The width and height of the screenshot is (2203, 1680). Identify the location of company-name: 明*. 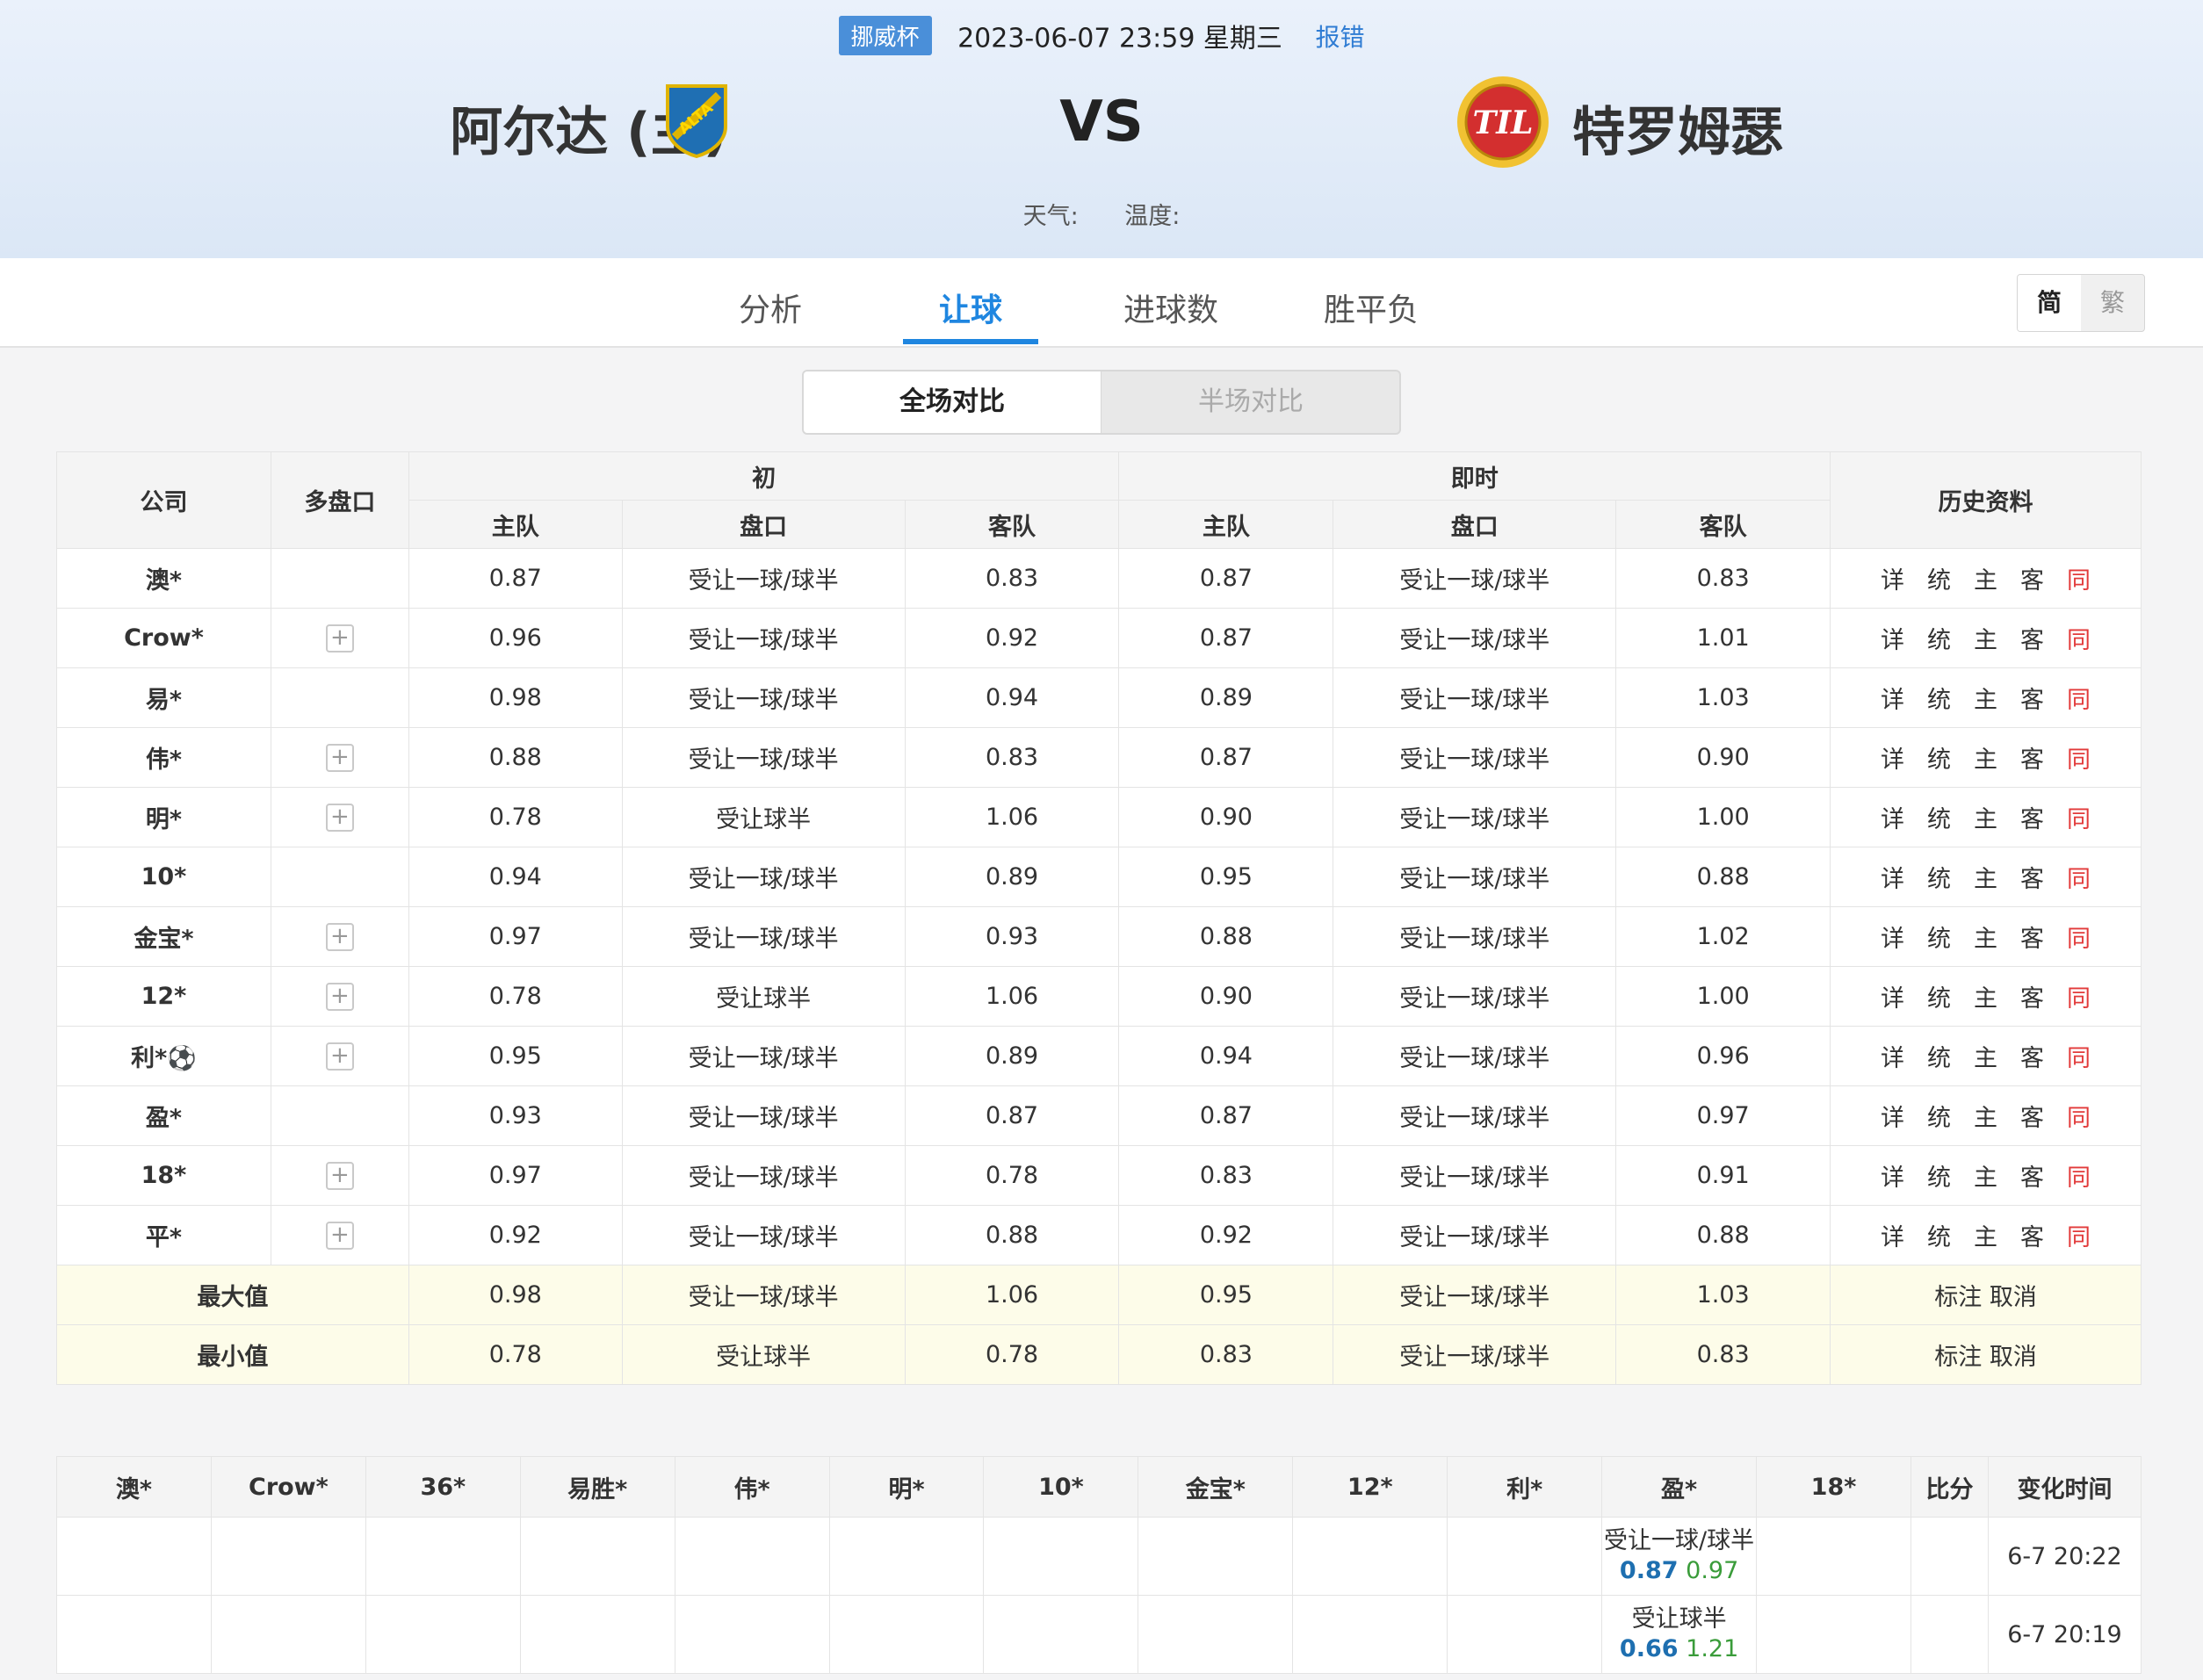
(164, 817).